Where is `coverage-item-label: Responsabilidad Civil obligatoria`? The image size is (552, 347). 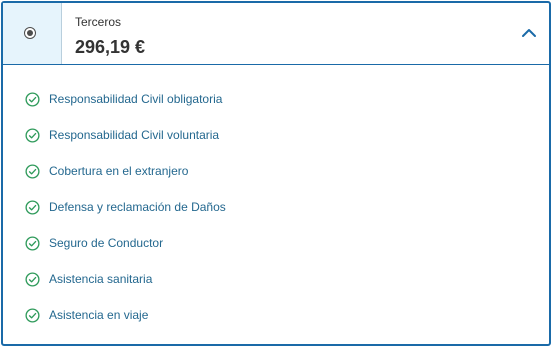 coverage-item-label: Responsabilidad Civil obligatoria is located at coordinates (136, 99).